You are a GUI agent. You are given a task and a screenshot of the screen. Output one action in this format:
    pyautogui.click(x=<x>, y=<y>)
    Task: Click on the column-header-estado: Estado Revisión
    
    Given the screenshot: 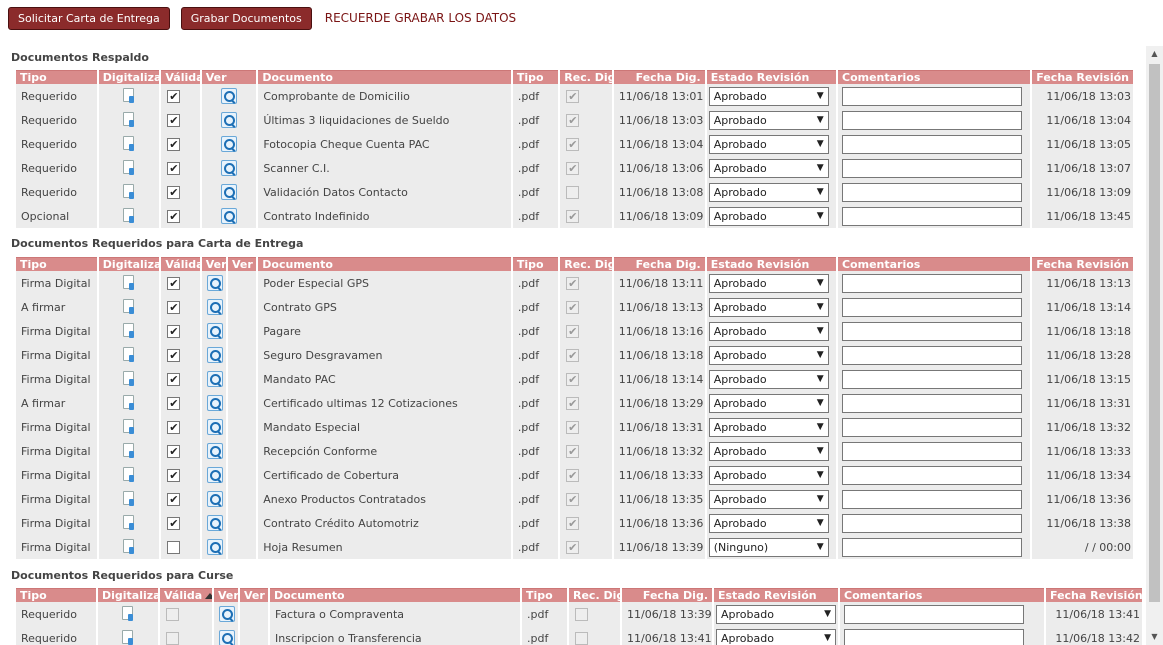 What is the action you would take?
    pyautogui.click(x=776, y=595)
    